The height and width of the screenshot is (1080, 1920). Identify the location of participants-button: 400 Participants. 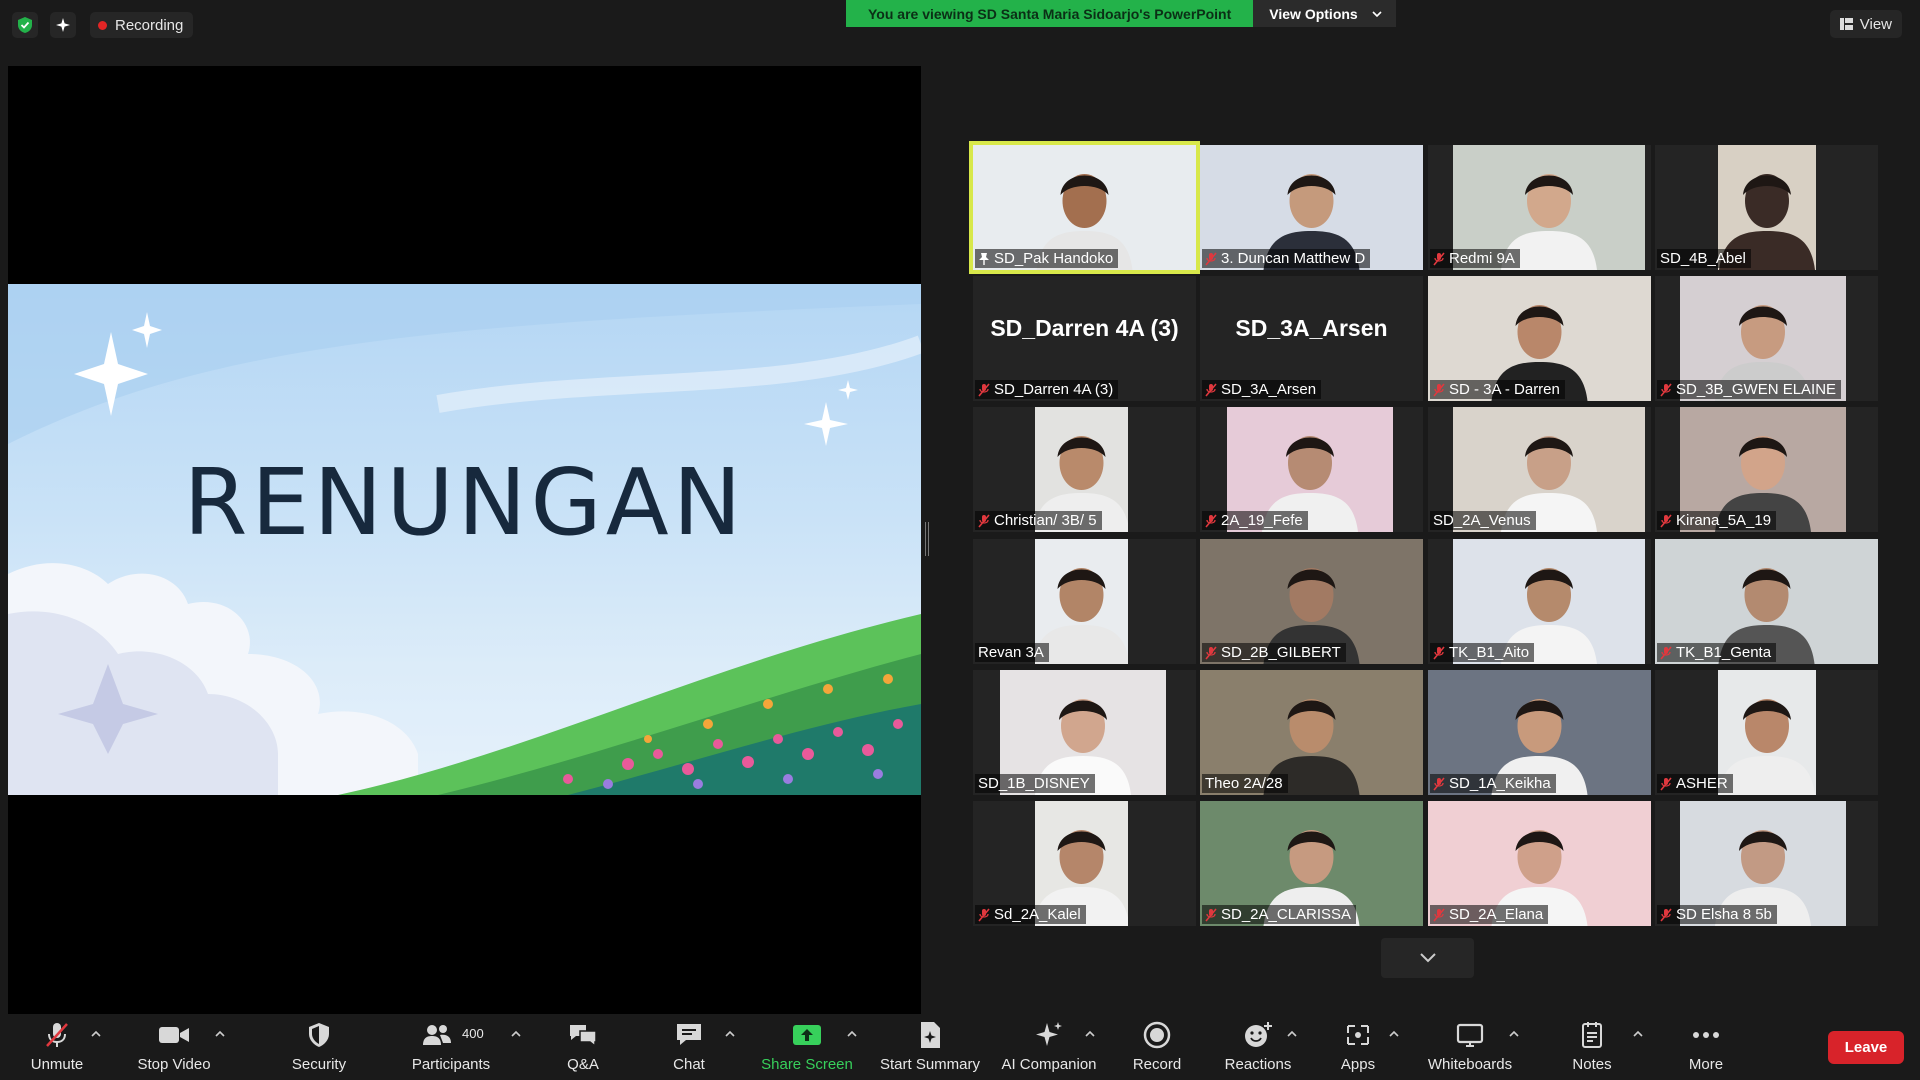
(451, 1047).